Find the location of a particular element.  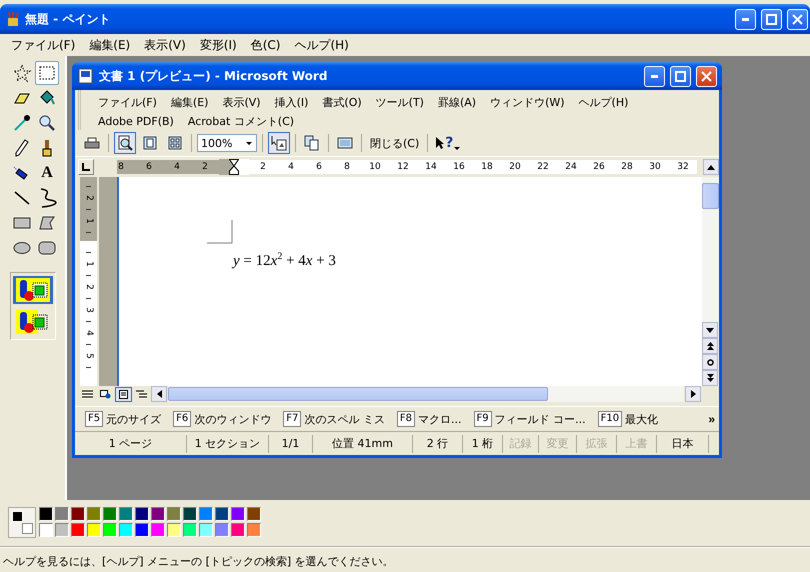

menu-item: 挿入(I) is located at coordinates (292, 102).